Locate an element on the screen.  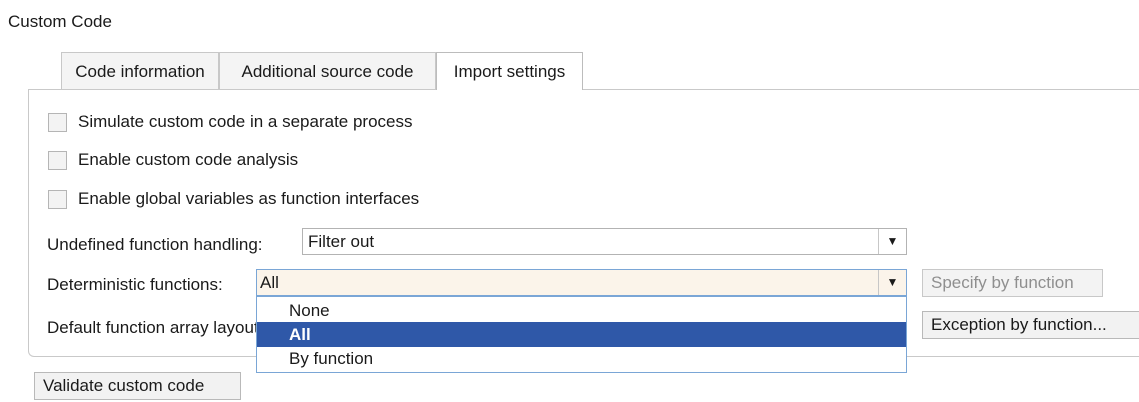
option-label-none: None is located at coordinates (309, 310).